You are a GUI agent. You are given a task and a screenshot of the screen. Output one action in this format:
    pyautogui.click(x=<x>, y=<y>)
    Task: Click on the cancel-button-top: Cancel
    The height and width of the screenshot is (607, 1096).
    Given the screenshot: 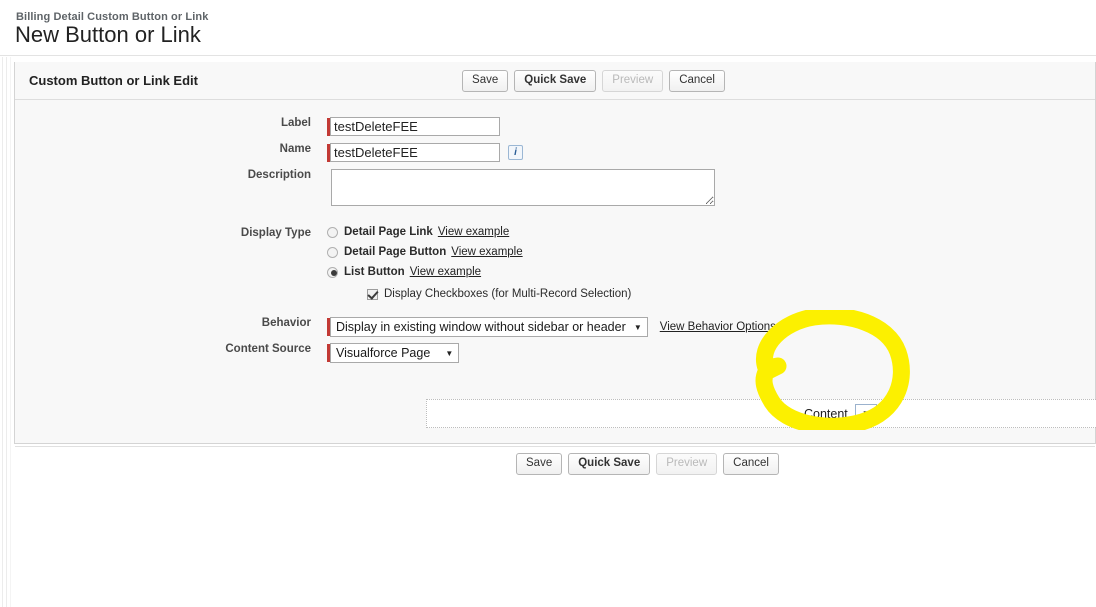 What is the action you would take?
    pyautogui.click(x=697, y=81)
    